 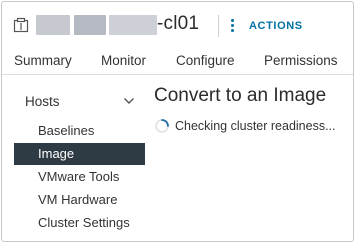 I want to click on tab-configure: Configure, so click(x=205, y=60).